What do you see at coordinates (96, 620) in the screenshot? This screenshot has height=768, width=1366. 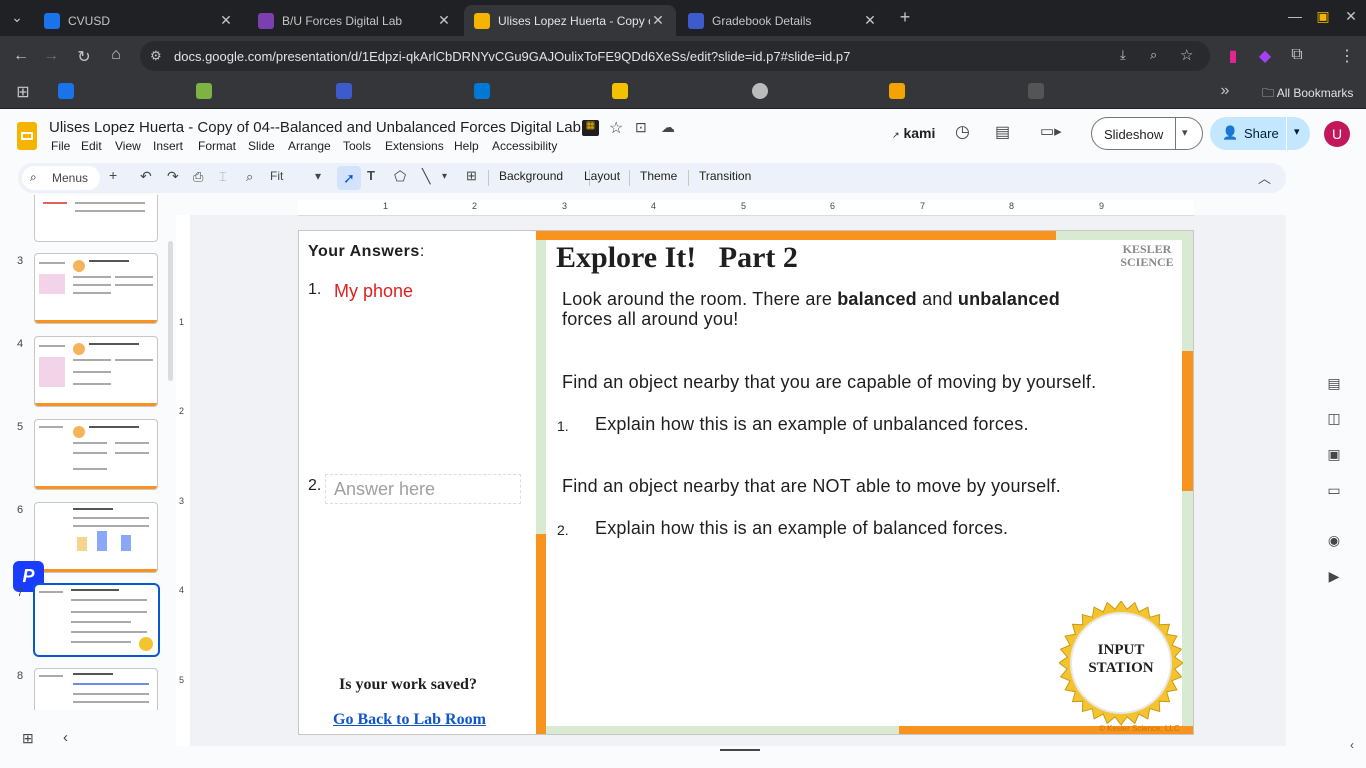 I see `slide-thumbnail-7-selected` at bounding box center [96, 620].